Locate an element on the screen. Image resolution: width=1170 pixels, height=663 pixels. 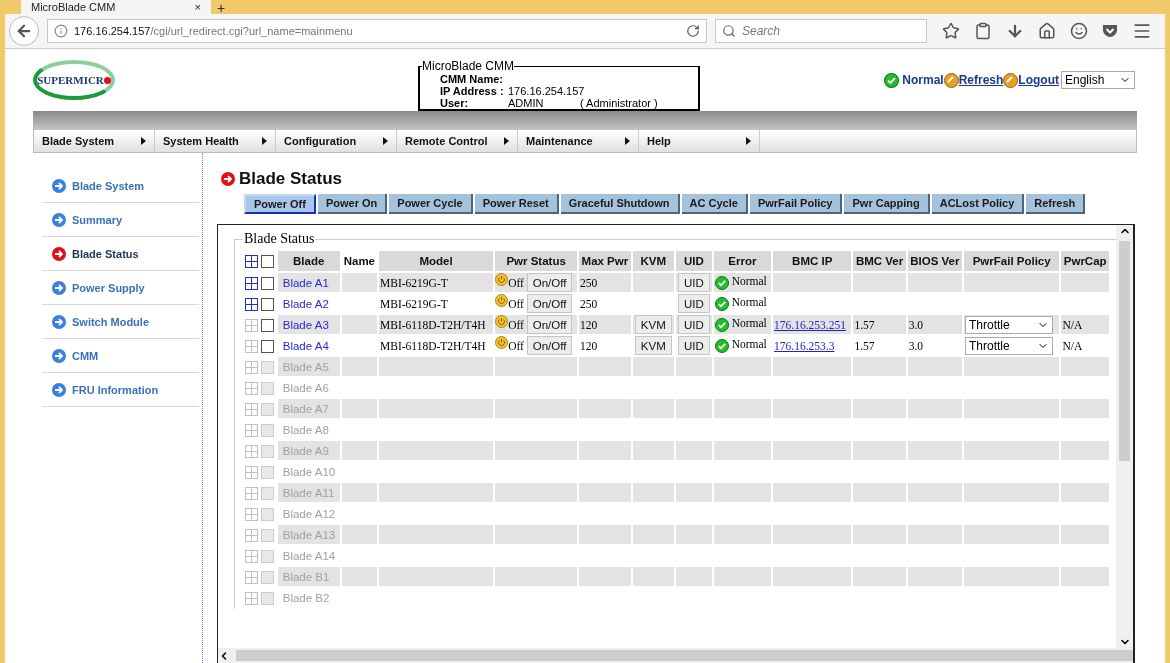
star-icon is located at coordinates (951, 31).